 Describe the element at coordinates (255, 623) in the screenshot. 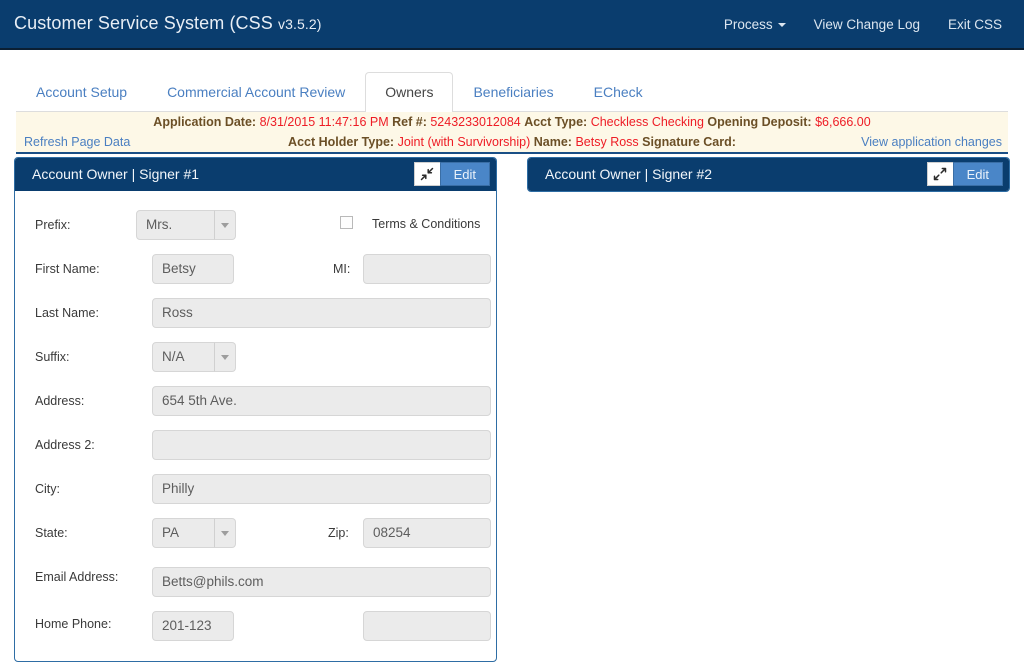

I see `form-row-home-phone: Home Phone: 201-123` at that location.